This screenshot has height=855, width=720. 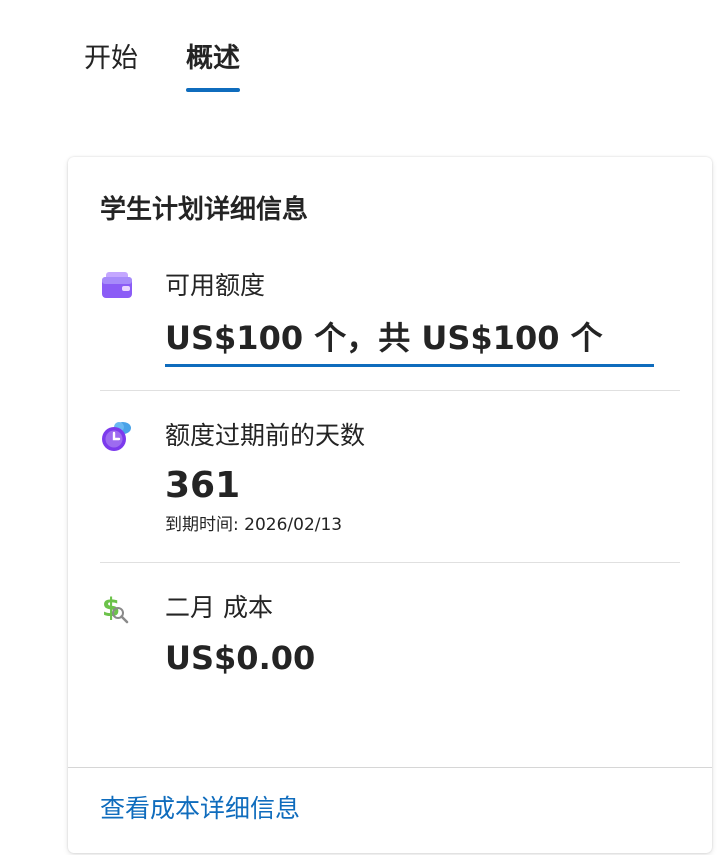 I want to click on days-value: 361, so click(x=203, y=485).